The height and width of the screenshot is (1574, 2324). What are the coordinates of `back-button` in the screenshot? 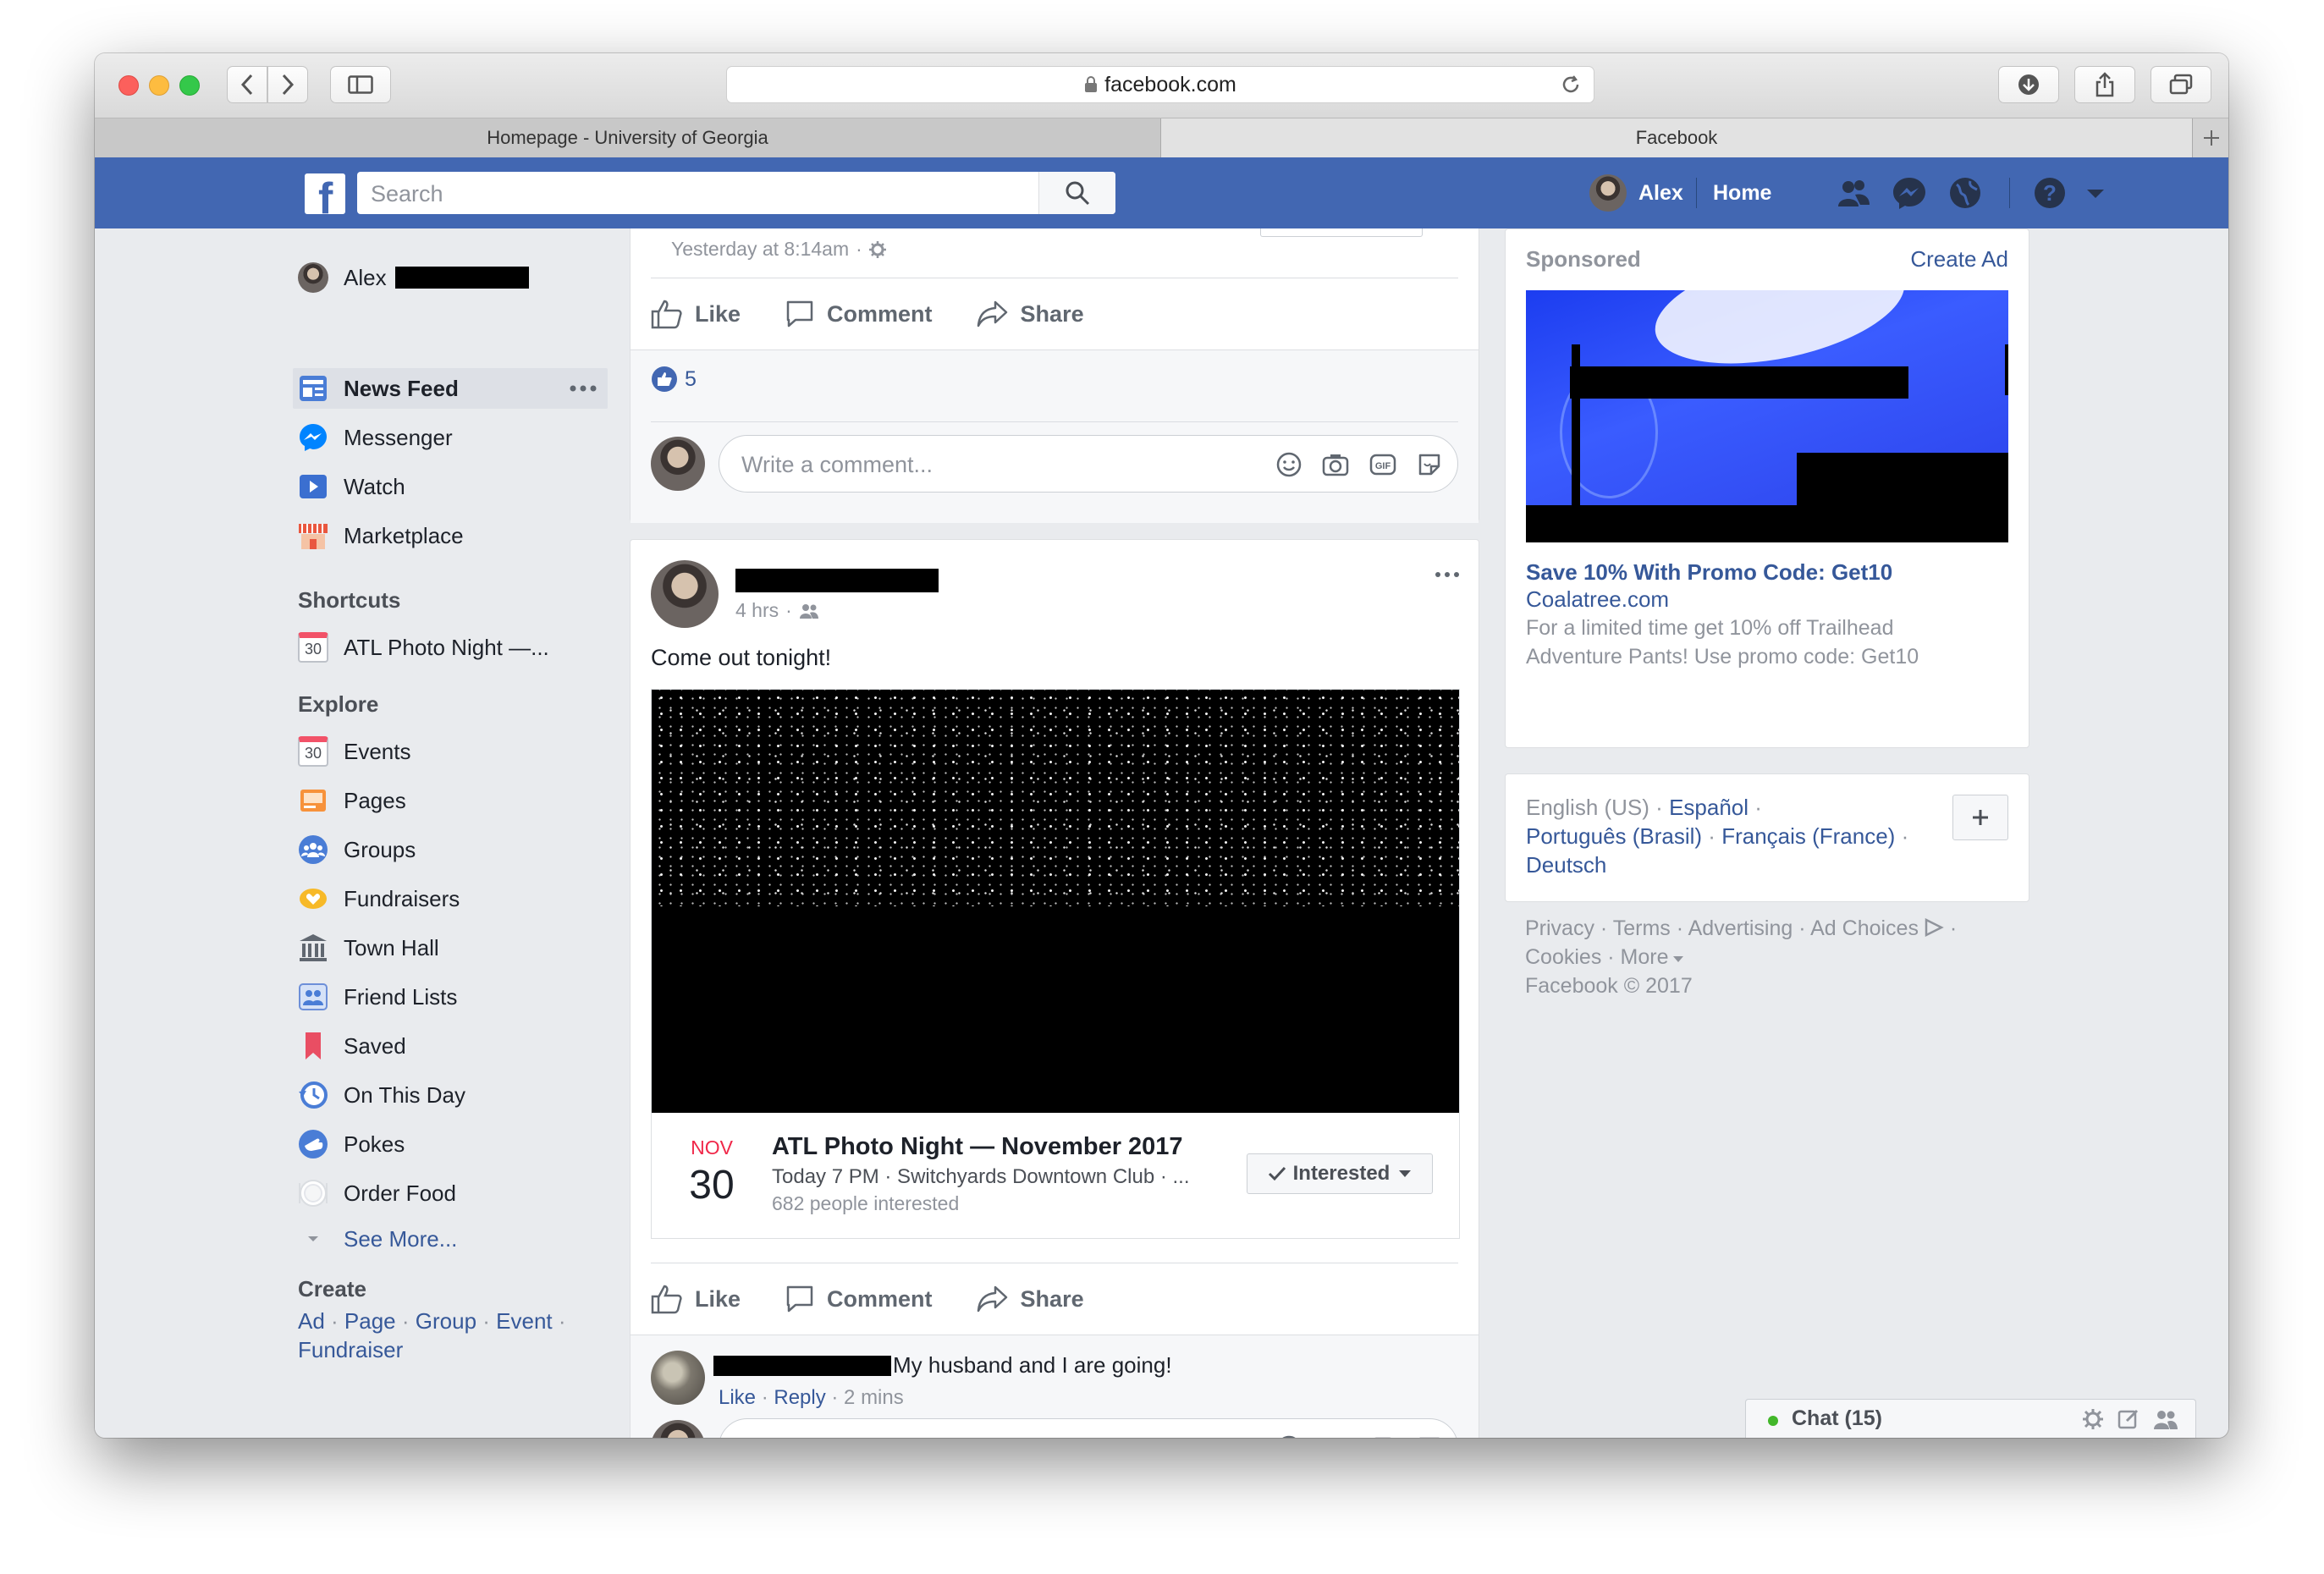 It's located at (247, 84).